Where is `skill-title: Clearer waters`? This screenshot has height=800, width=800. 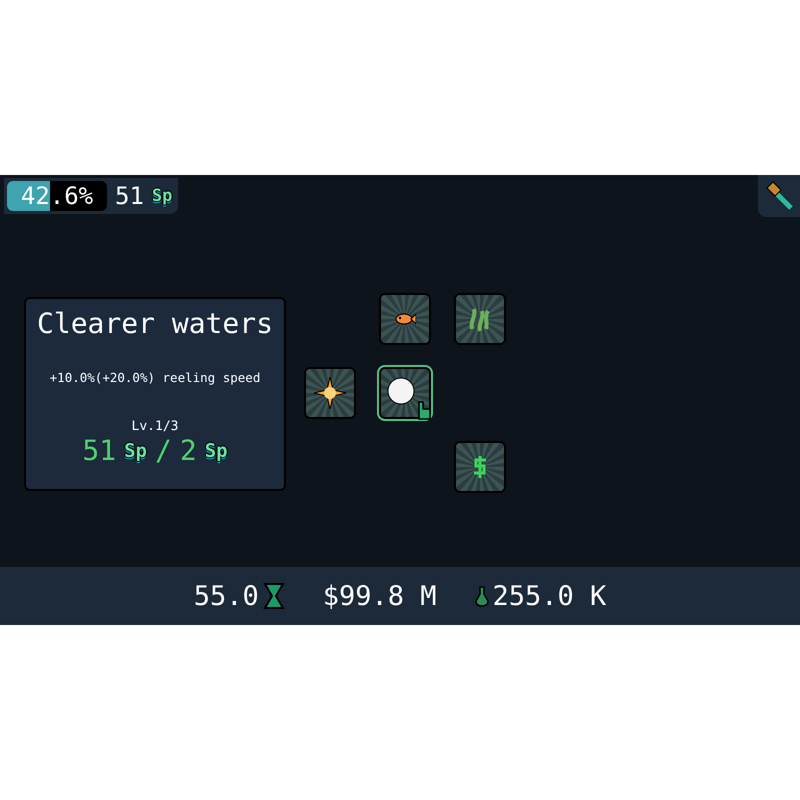
skill-title: Clearer waters is located at coordinates (154, 323).